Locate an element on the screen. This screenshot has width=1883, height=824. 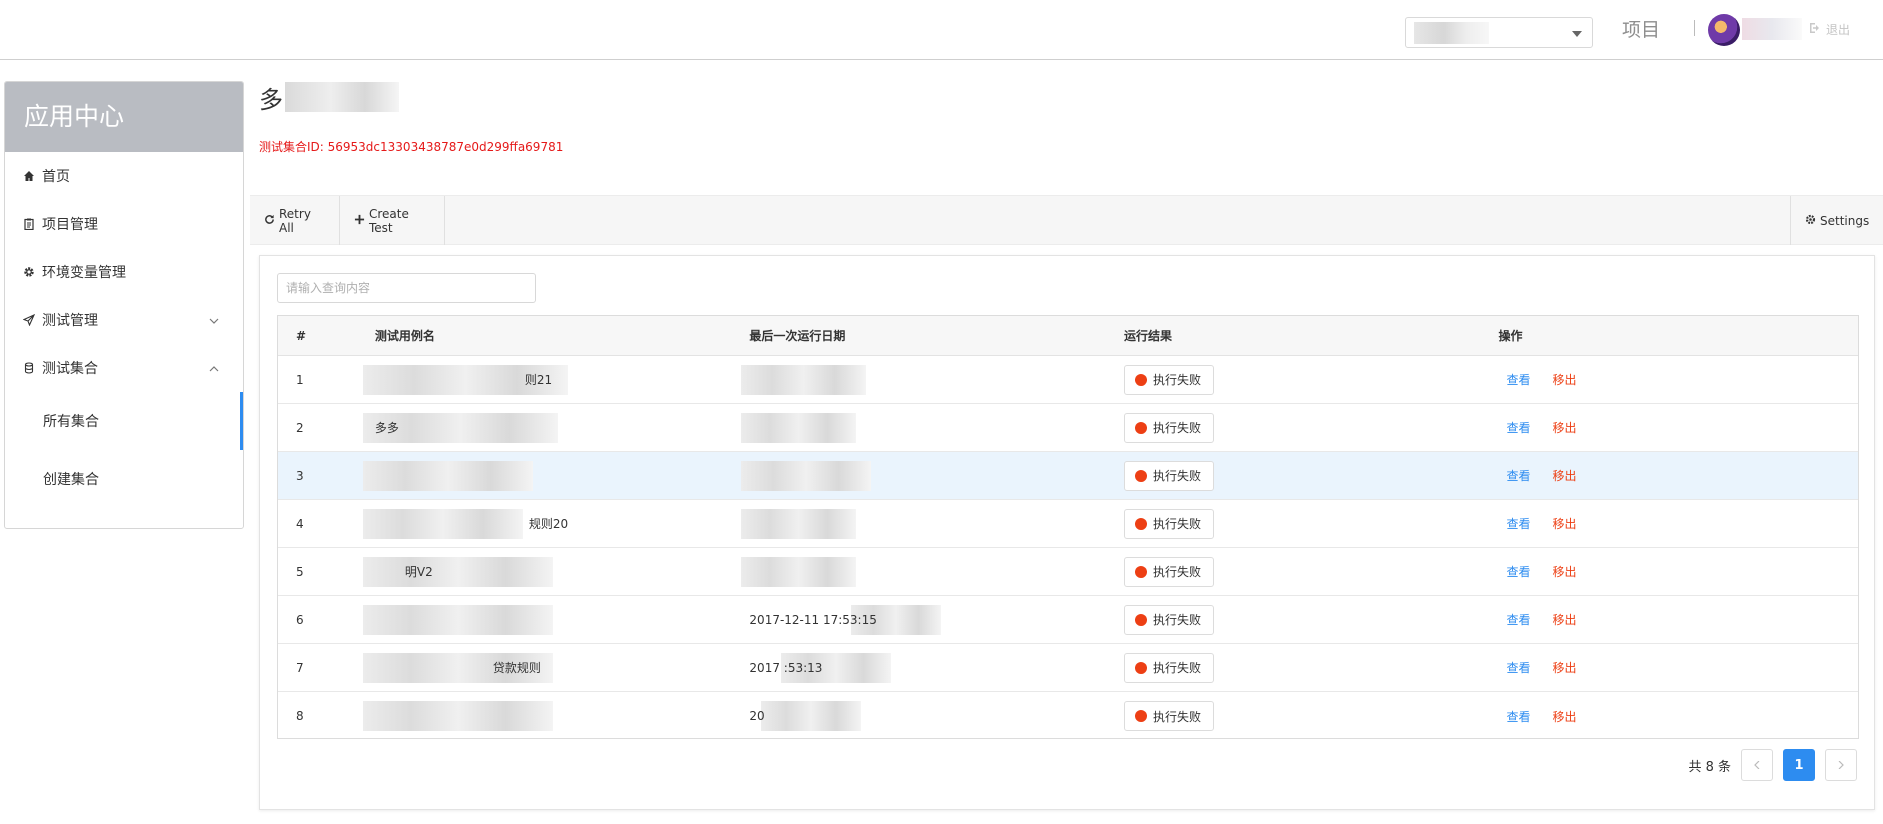
column-header-name: 测试用例名 is located at coordinates (562, 335).